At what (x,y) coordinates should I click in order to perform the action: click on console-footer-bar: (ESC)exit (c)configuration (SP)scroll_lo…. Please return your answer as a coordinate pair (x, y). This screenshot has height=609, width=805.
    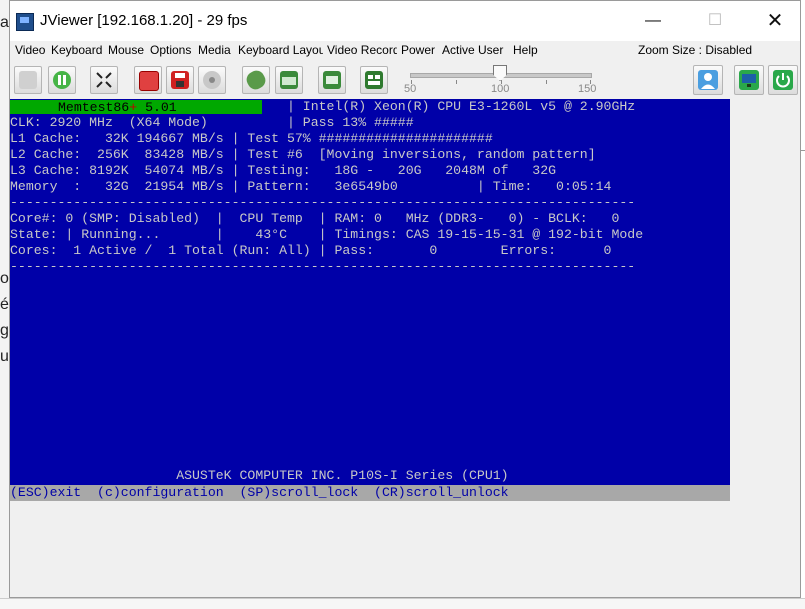
    Looking at the image, I should click on (370, 493).